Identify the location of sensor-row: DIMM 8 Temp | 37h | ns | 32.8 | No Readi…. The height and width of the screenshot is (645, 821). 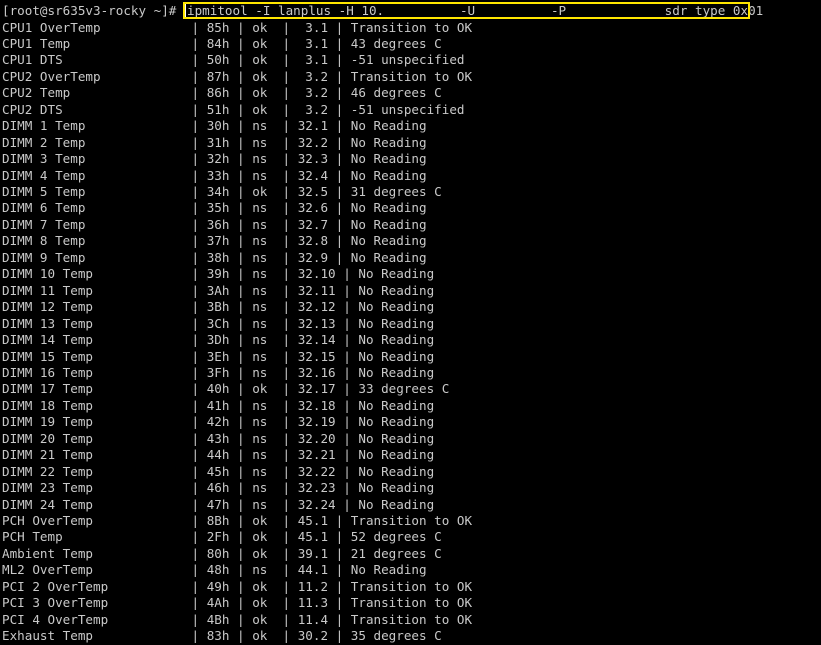
(214, 241).